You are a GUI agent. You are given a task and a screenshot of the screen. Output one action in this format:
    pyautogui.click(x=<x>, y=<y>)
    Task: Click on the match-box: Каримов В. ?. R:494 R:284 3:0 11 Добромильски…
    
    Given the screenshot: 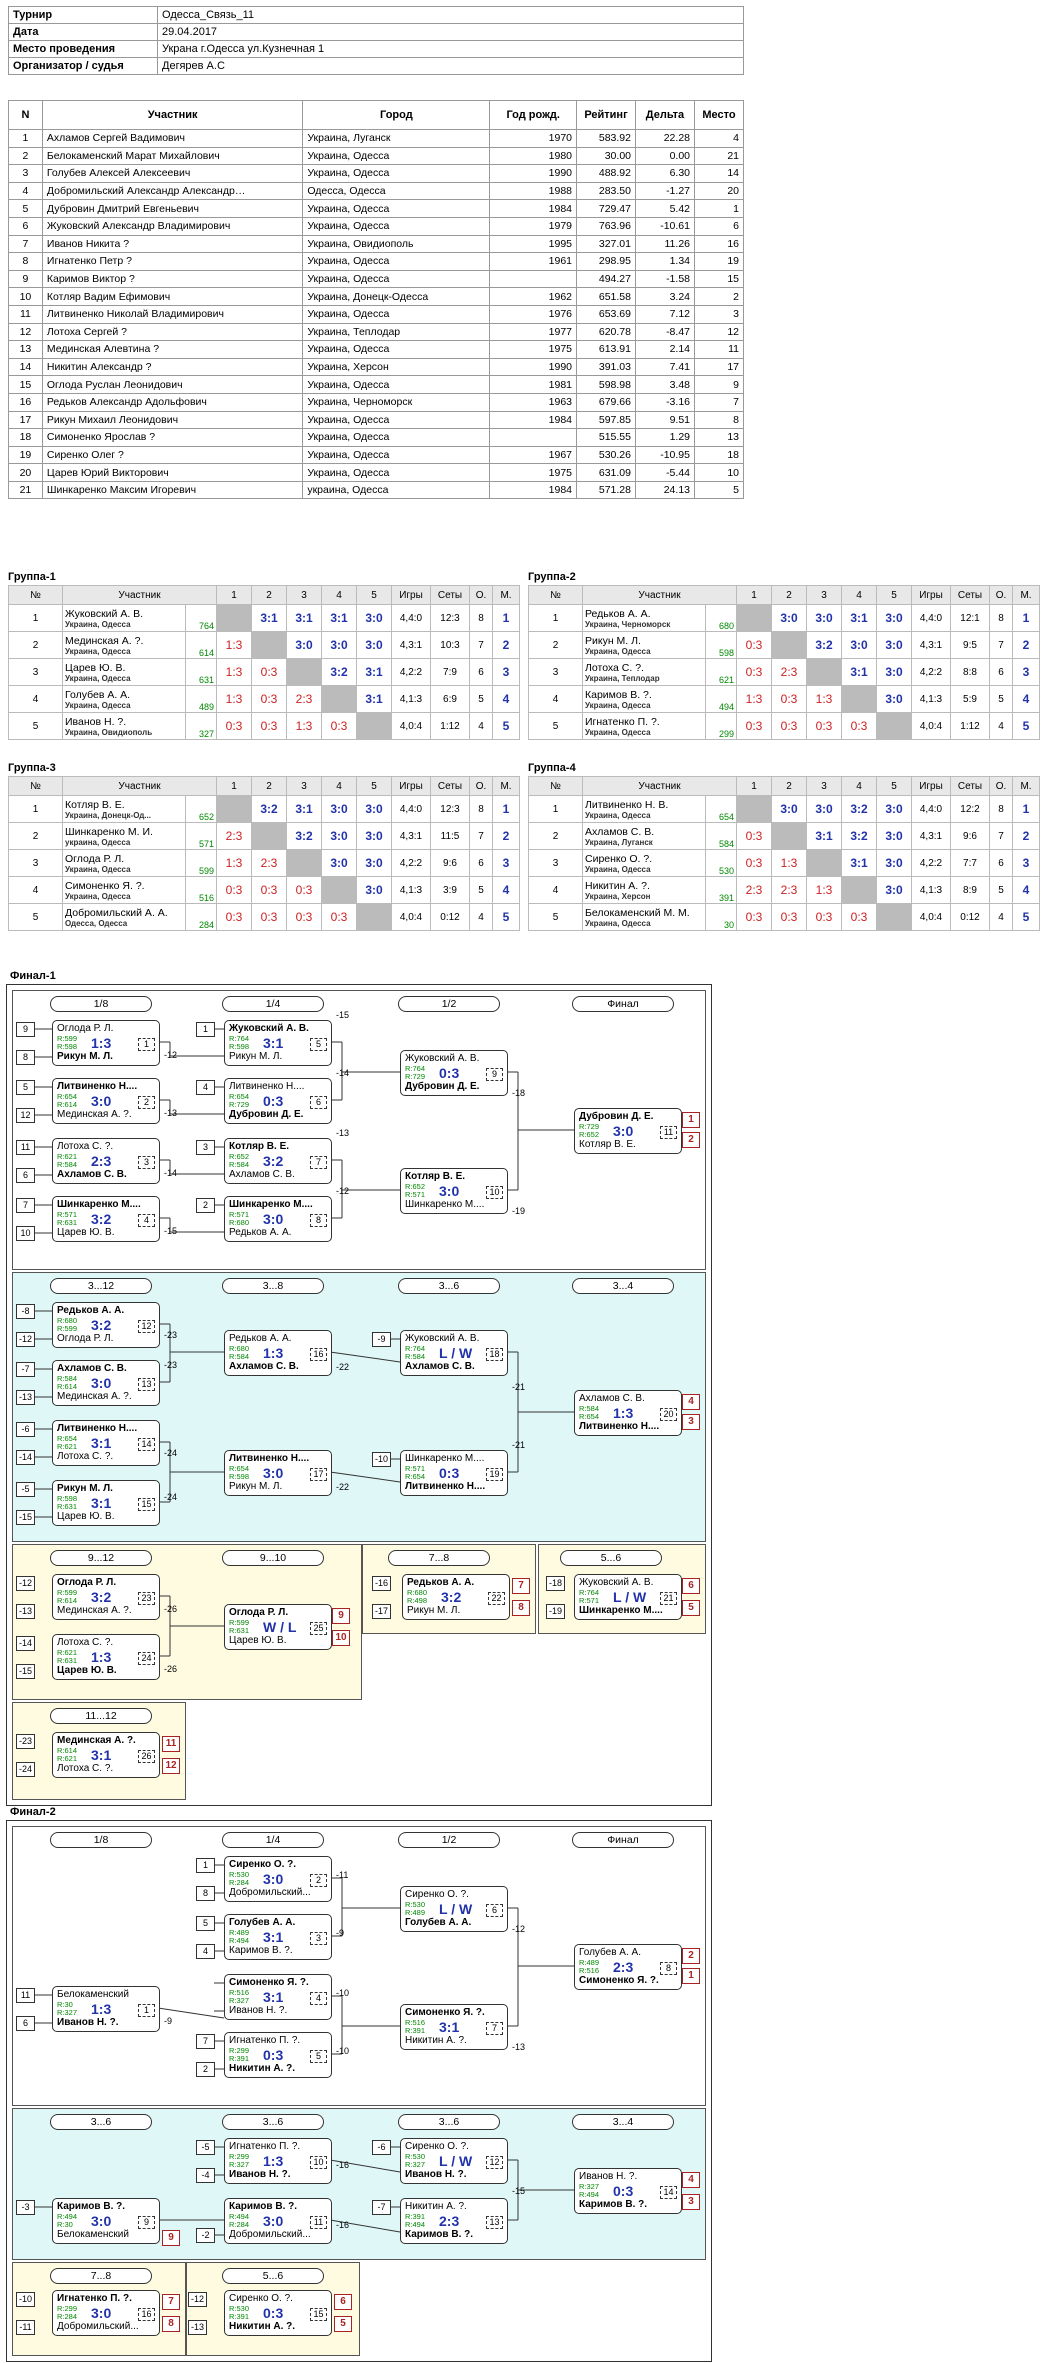 What is the action you would take?
    pyautogui.click(x=278, y=2221)
    